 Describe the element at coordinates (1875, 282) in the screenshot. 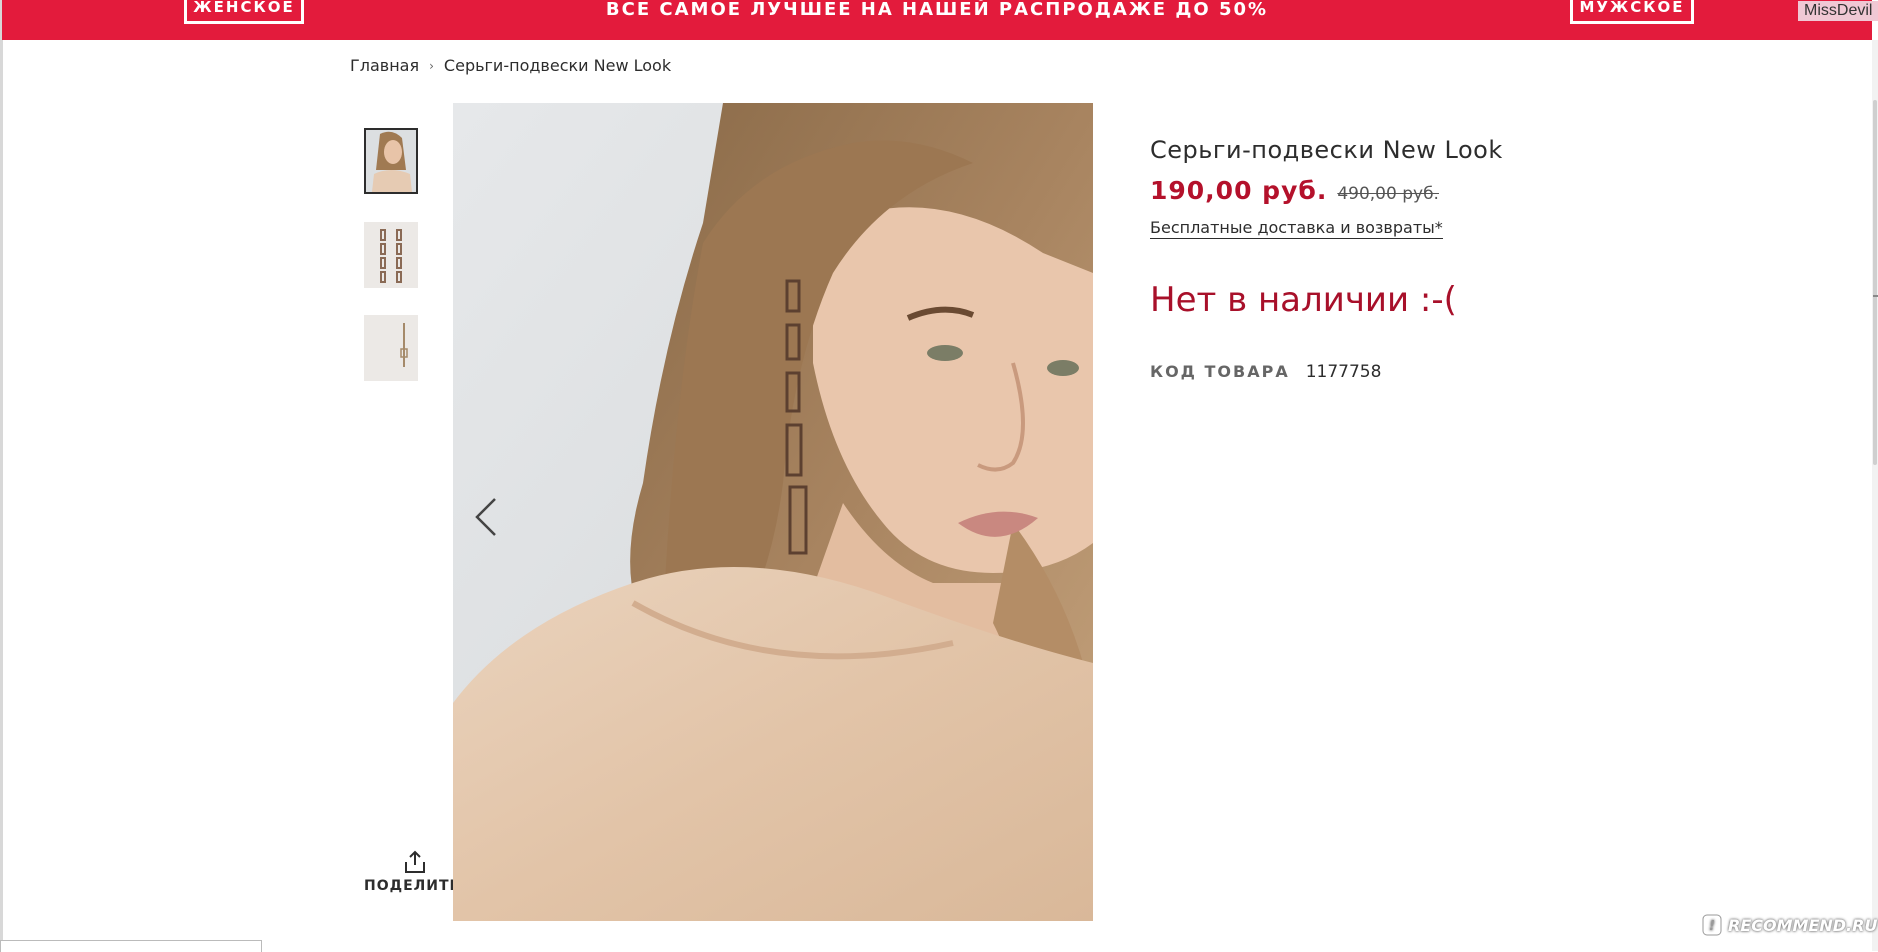

I see `scrollbar-thumb` at that location.